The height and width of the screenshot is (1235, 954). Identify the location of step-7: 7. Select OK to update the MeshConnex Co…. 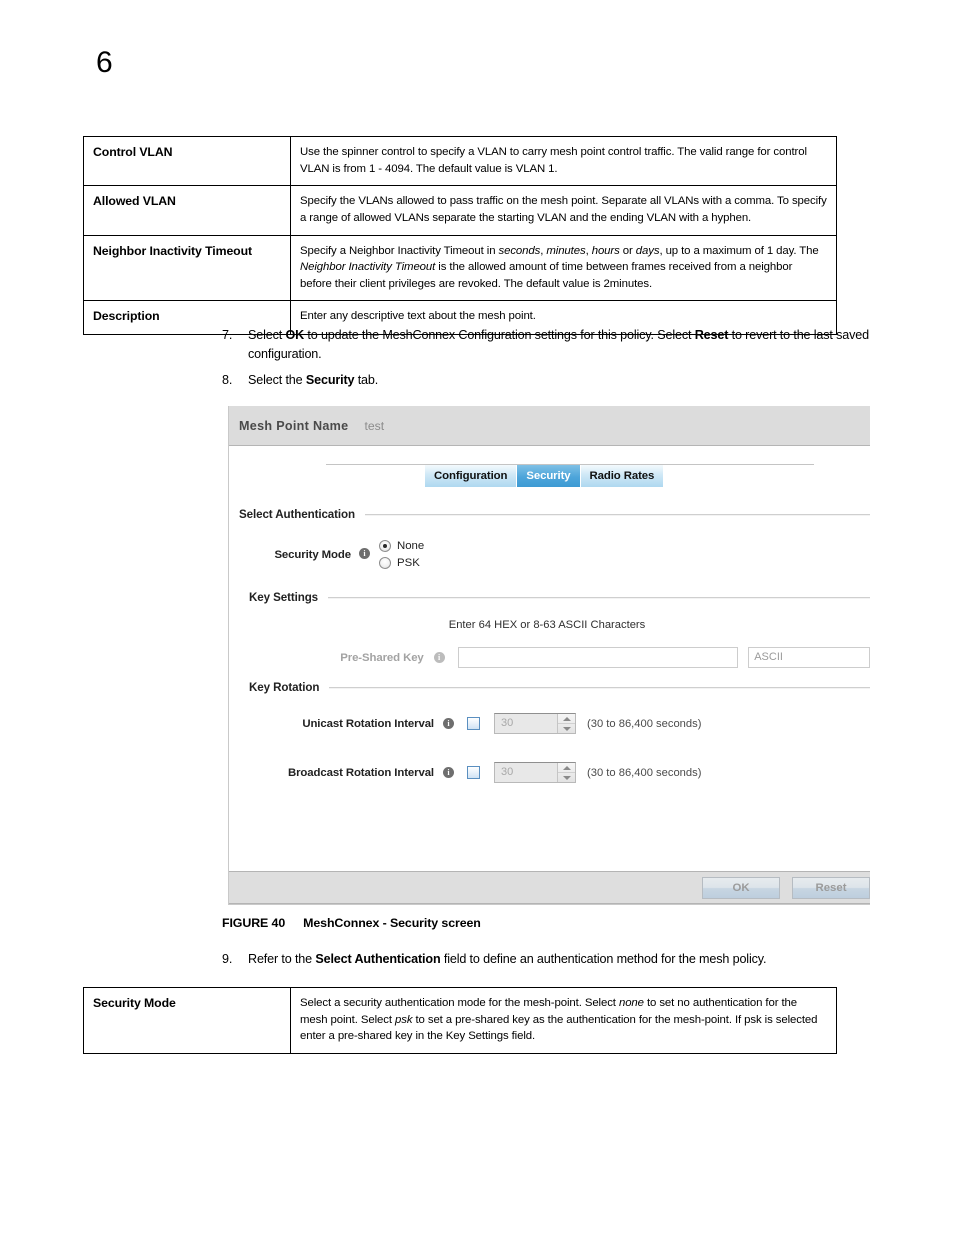
(547, 345).